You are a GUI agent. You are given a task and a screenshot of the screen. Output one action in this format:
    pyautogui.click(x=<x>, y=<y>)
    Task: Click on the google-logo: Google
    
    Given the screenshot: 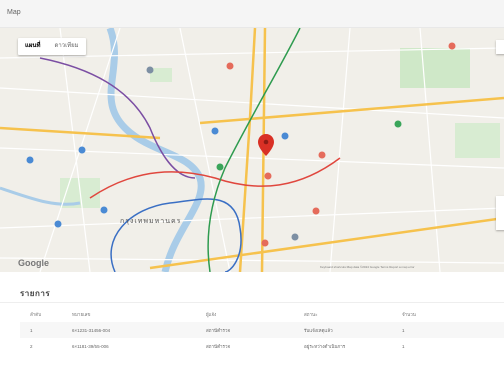 What is the action you would take?
    pyautogui.click(x=33, y=263)
    